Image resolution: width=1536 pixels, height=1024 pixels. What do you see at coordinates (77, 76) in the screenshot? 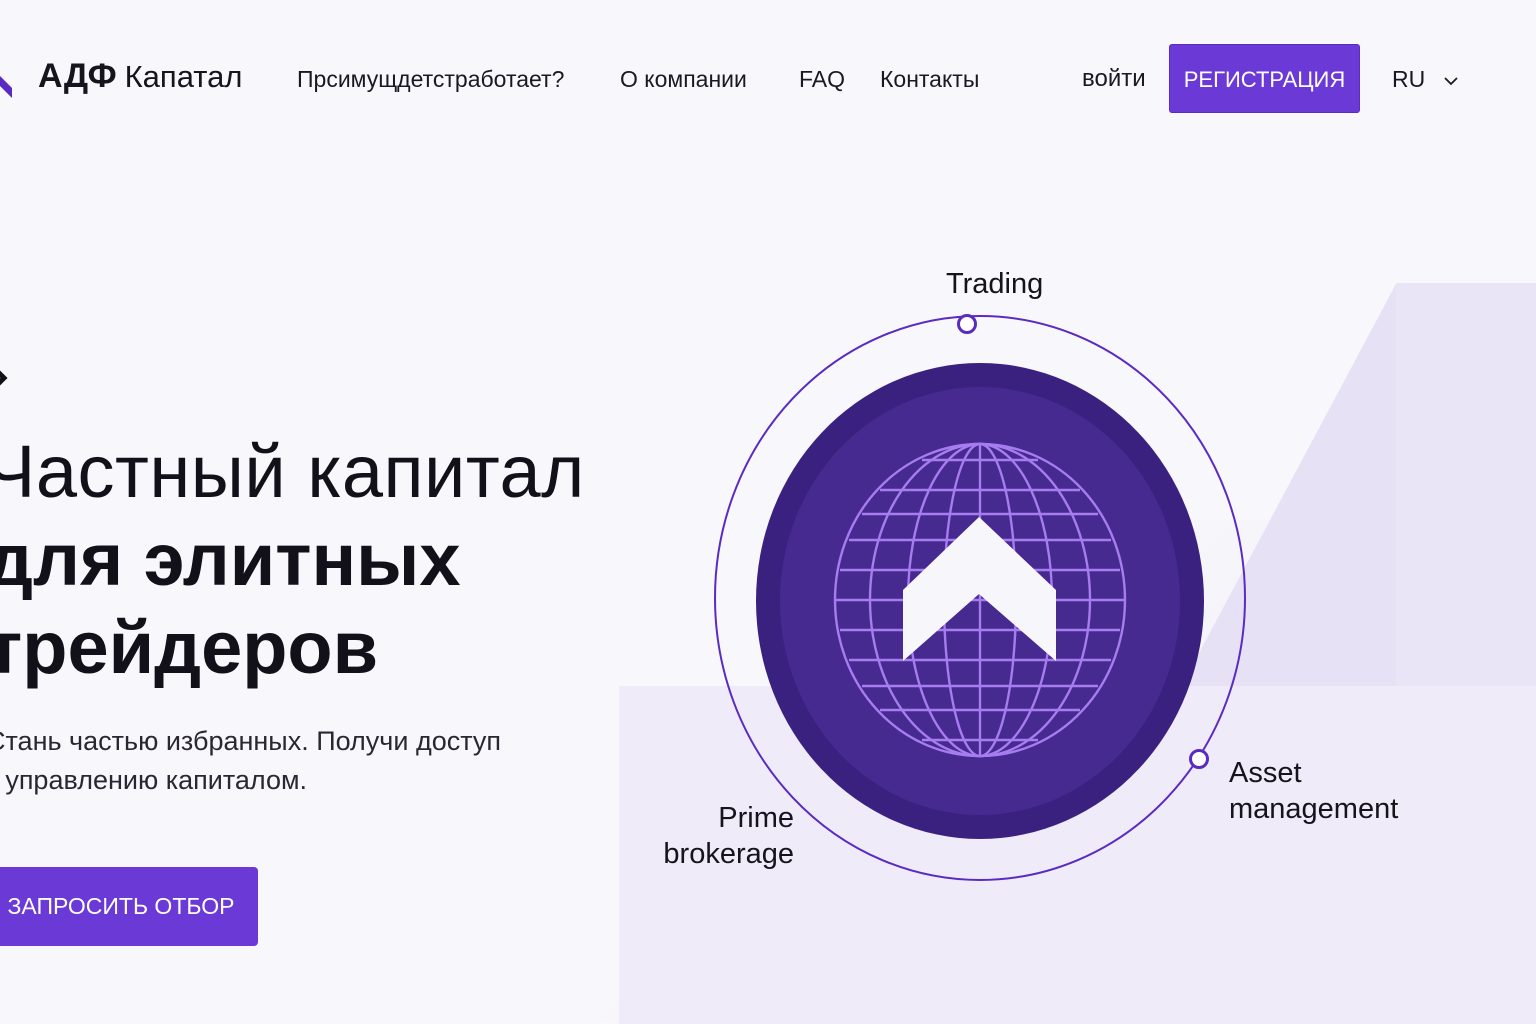
I see `logo-name-bold: АДФ` at bounding box center [77, 76].